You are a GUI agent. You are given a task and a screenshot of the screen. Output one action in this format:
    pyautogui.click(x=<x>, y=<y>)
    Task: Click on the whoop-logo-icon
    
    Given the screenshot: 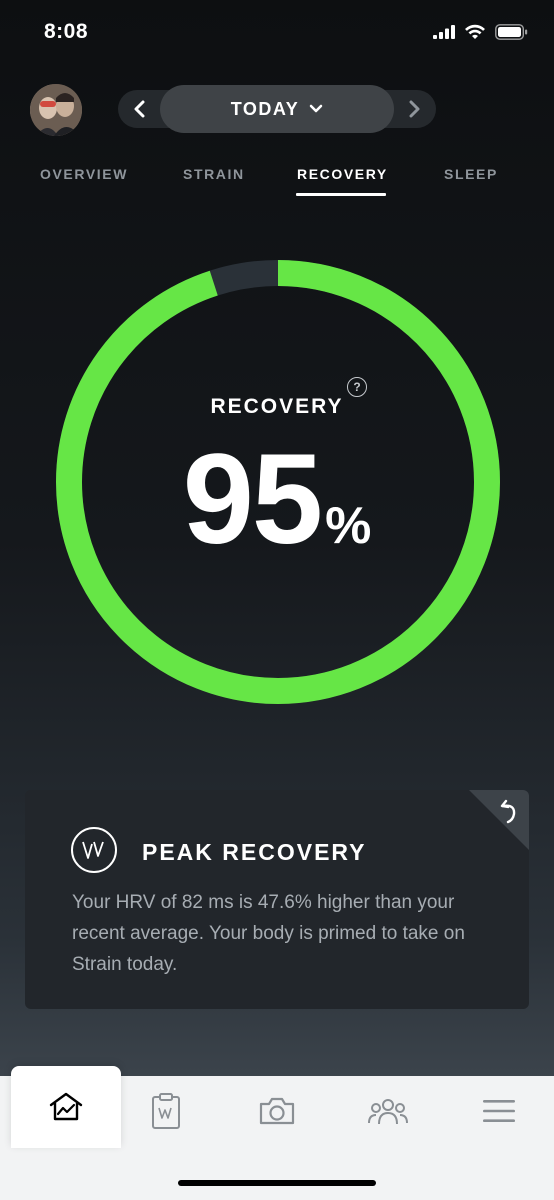 What is the action you would take?
    pyautogui.click(x=94, y=850)
    